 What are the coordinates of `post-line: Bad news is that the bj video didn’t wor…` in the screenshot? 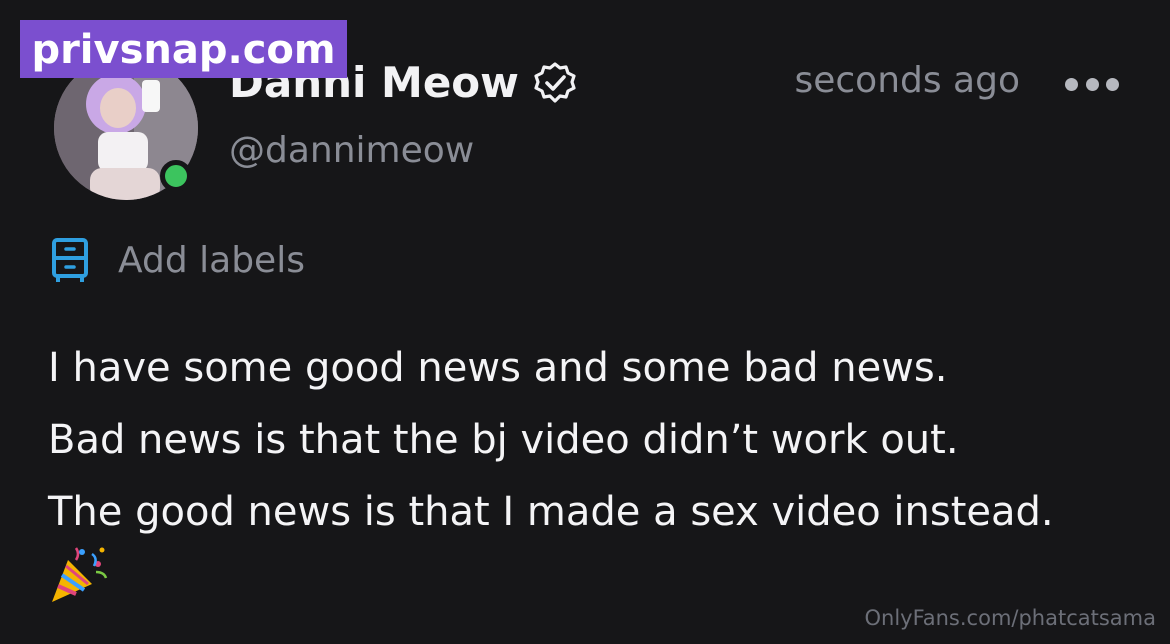 It's located at (503, 440).